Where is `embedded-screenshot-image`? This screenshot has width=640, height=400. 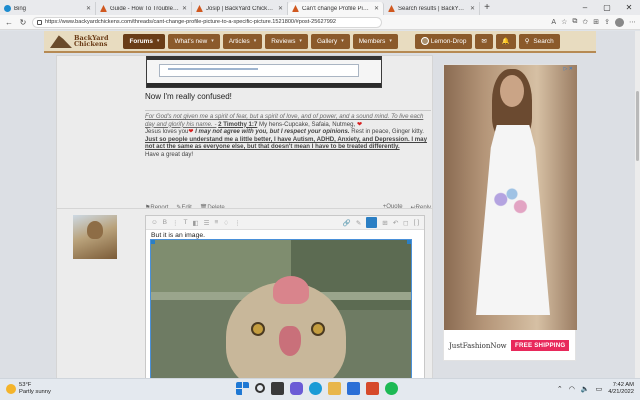
embedded-screenshot-image is located at coordinates (264, 72).